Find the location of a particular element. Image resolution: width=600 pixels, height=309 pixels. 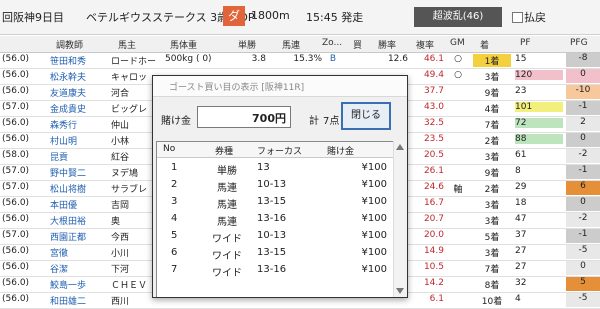

col-trainer: 調教師 is located at coordinates (69, 44).